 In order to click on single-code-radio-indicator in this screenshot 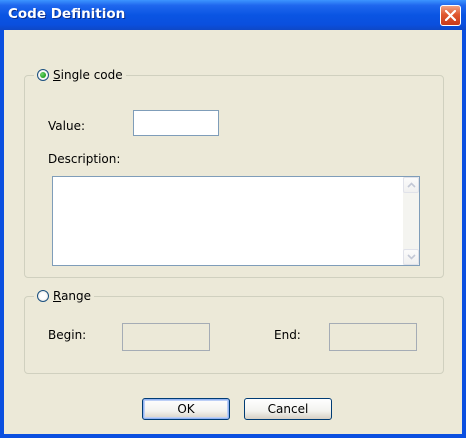, I will do `click(43, 75)`.